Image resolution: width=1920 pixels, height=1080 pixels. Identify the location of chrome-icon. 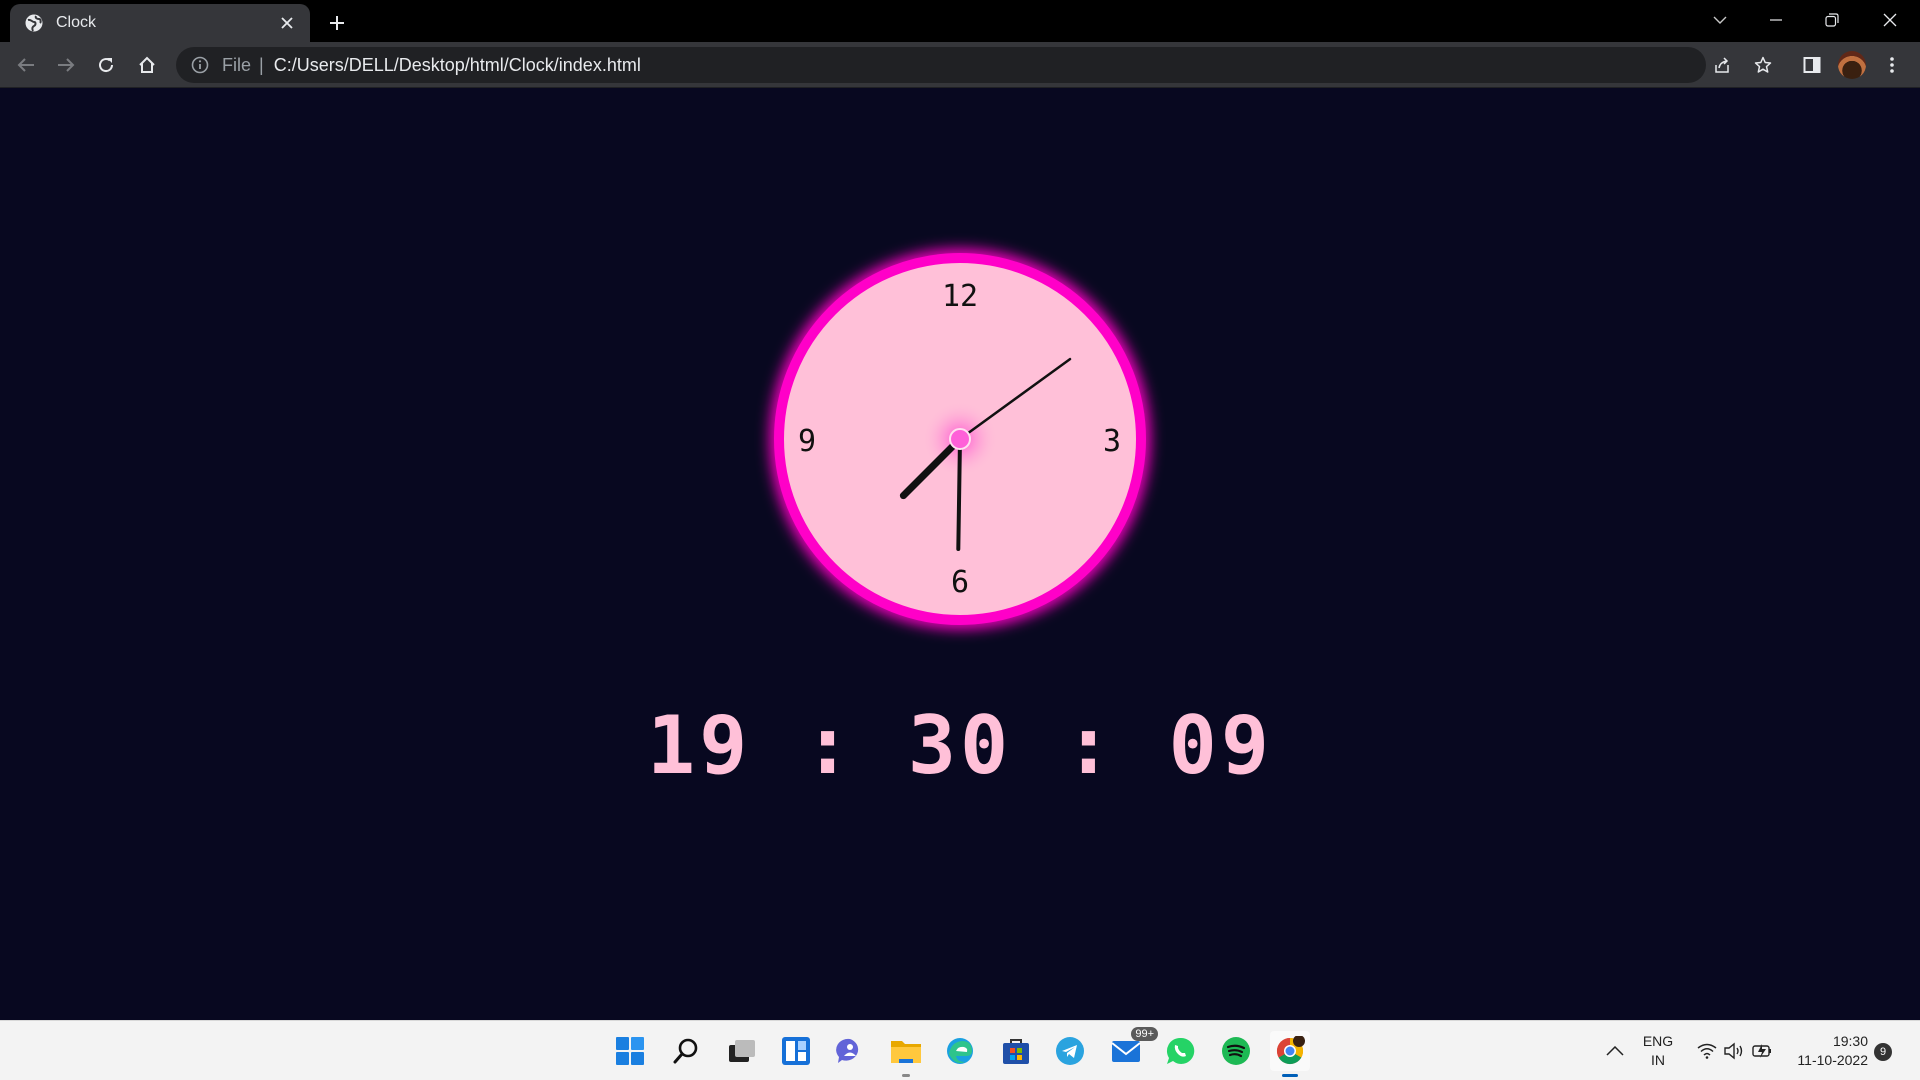
(1290, 1050).